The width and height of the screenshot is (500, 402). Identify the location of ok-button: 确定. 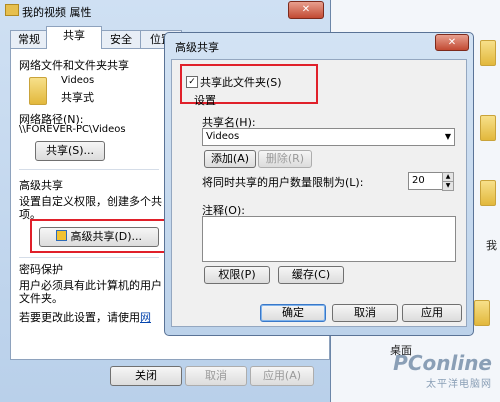
(293, 313).